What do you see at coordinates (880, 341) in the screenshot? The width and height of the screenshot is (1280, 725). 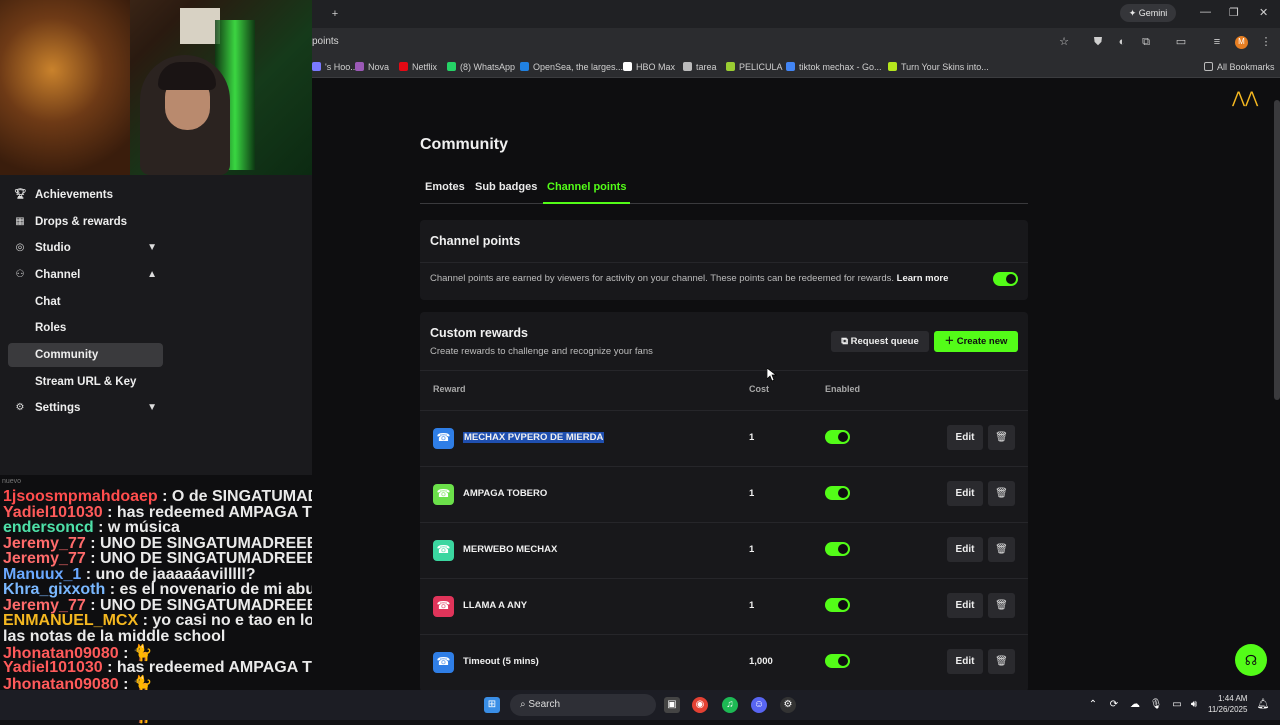 I see `request-queue-button: ⧉ Request queue` at bounding box center [880, 341].